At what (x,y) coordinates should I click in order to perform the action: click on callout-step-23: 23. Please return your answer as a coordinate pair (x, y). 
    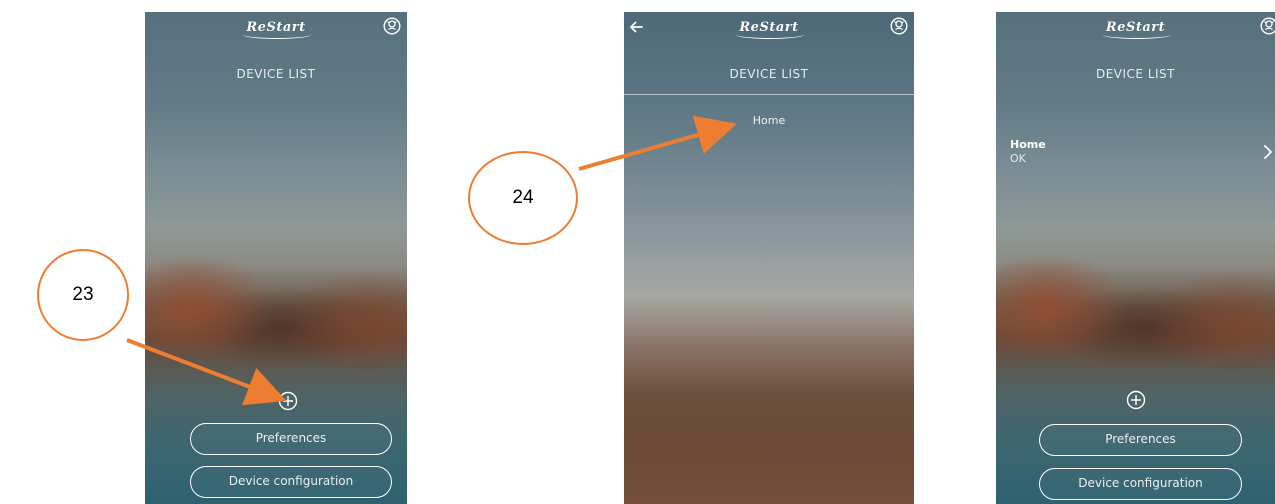
    Looking at the image, I should click on (83, 295).